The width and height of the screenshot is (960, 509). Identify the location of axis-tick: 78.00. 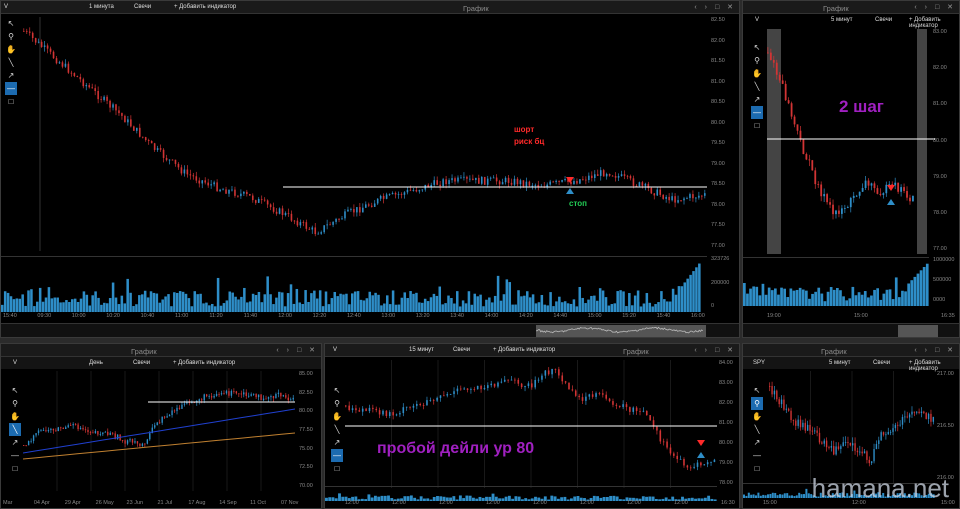
(940, 212).